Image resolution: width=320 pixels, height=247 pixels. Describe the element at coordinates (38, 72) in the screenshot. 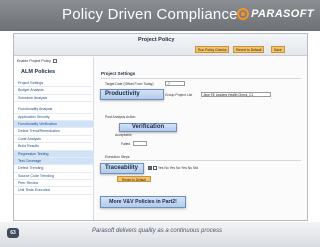

I see `alm-policies-title: ALM Policies` at that location.